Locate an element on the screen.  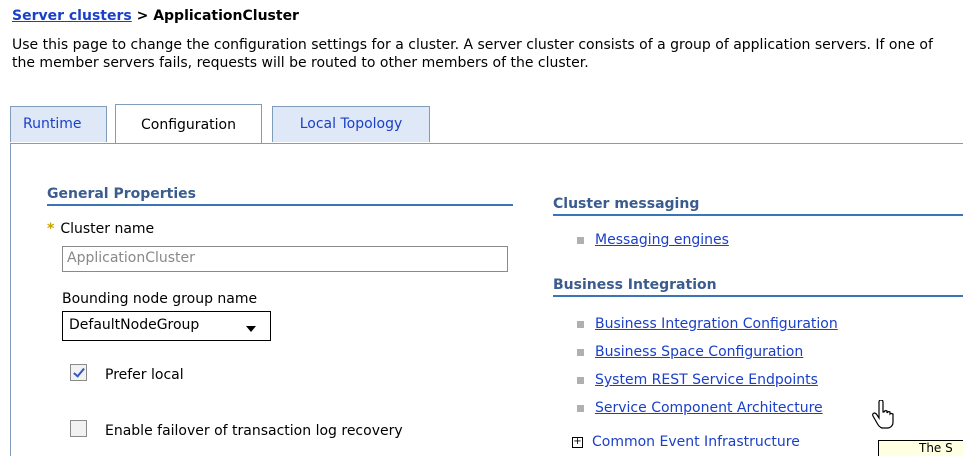
general-properties-heading: General Properties is located at coordinates (280, 196).